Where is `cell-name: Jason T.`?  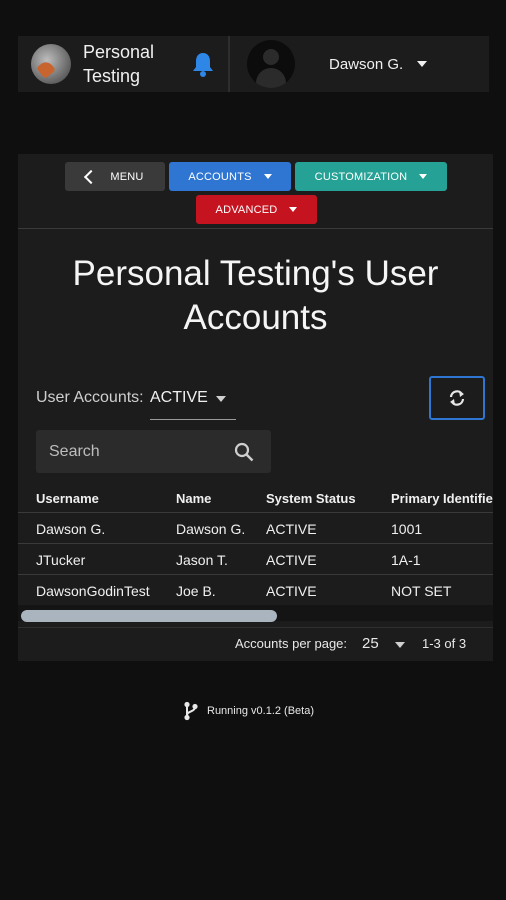 cell-name: Jason T. is located at coordinates (202, 559).